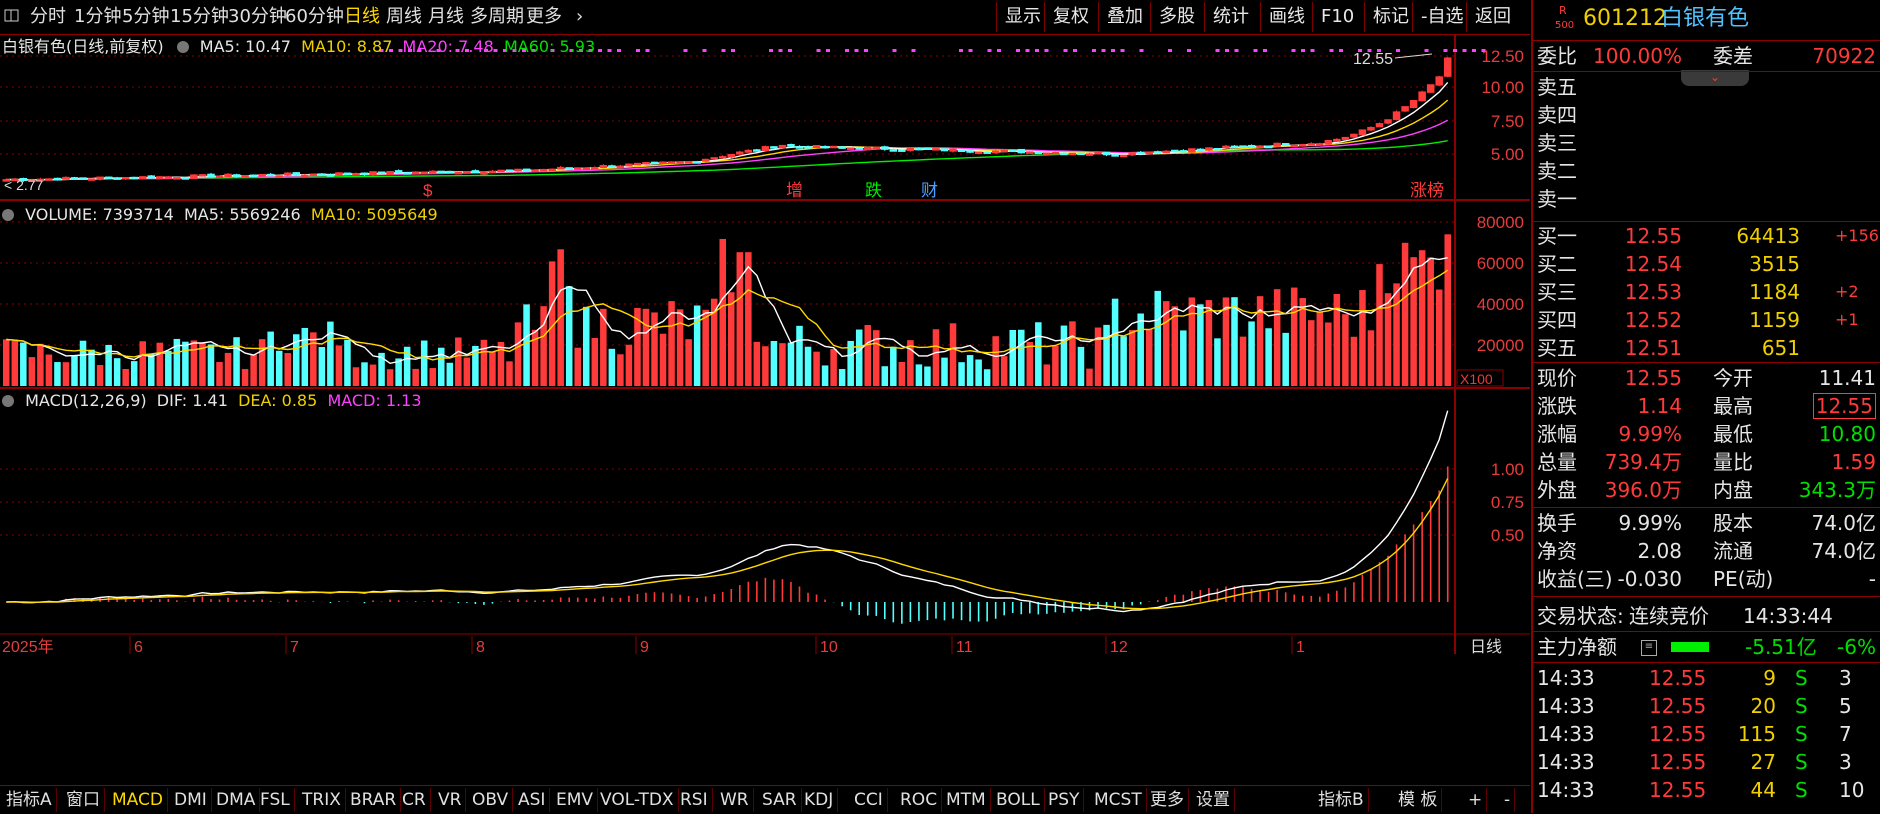 This screenshot has width=1880, height=814. What do you see at coordinates (404, 17) in the screenshot?
I see `period-7: 周线` at bounding box center [404, 17].